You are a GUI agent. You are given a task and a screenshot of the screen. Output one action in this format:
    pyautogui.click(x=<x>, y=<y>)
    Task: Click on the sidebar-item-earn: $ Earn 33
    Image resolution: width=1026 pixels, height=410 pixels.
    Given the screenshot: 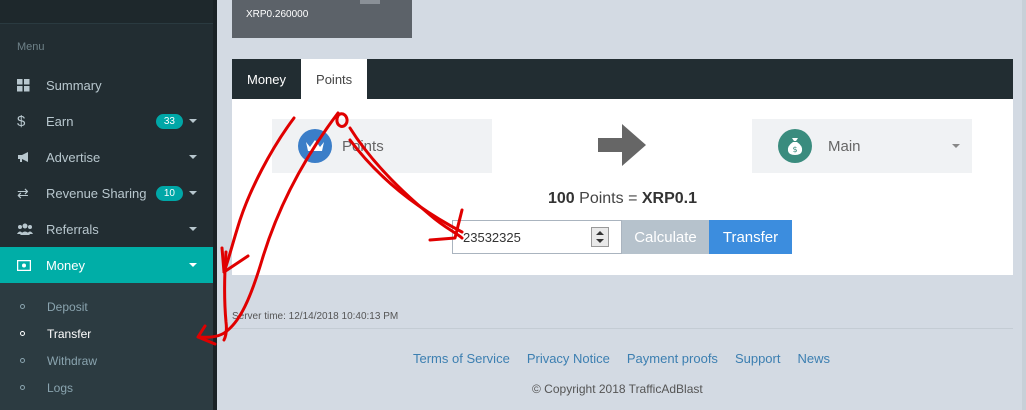 What is the action you would take?
    pyautogui.click(x=106, y=121)
    